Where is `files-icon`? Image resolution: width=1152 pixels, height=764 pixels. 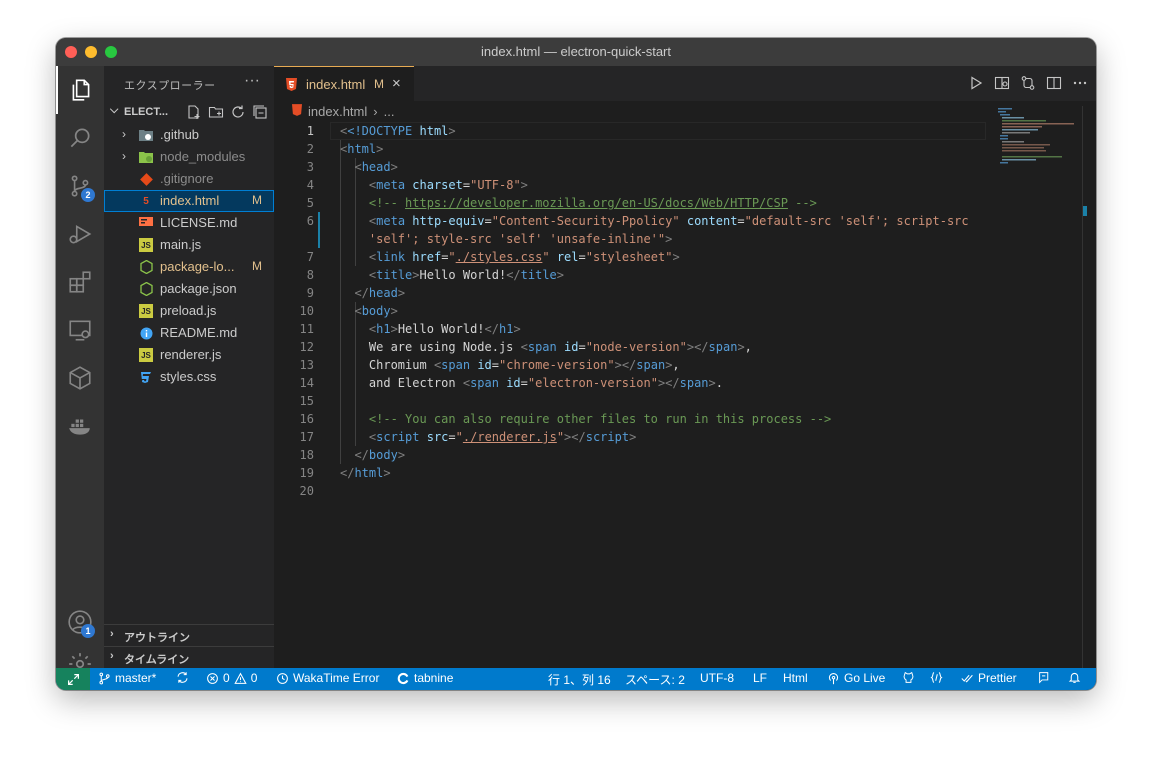 files-icon is located at coordinates (81, 90).